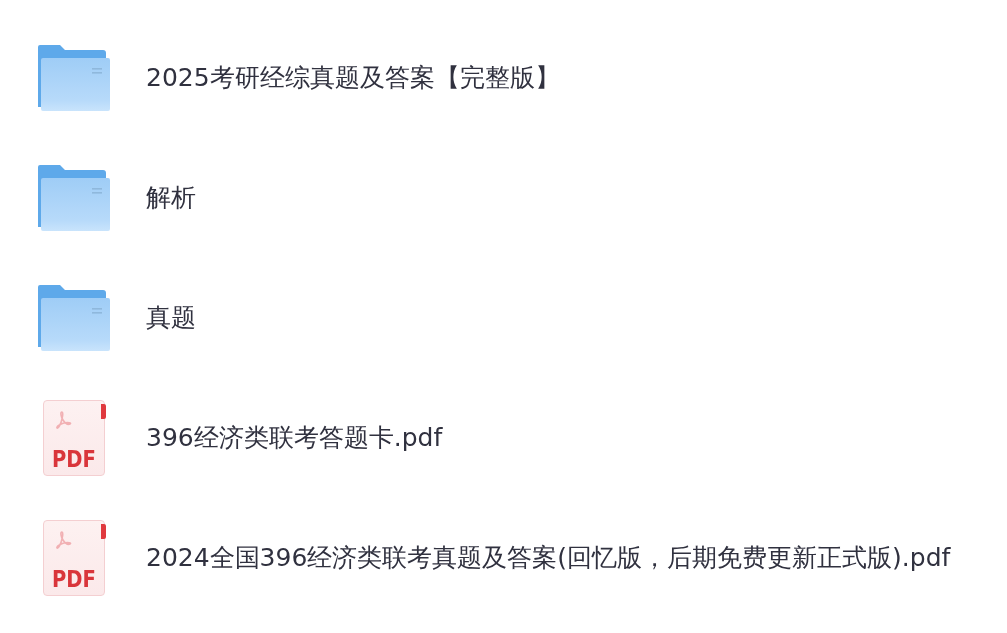 The image size is (1007, 633). What do you see at coordinates (353, 78) in the screenshot?
I see `folder-name: 2025考研经综真题及答案【完整版】` at bounding box center [353, 78].